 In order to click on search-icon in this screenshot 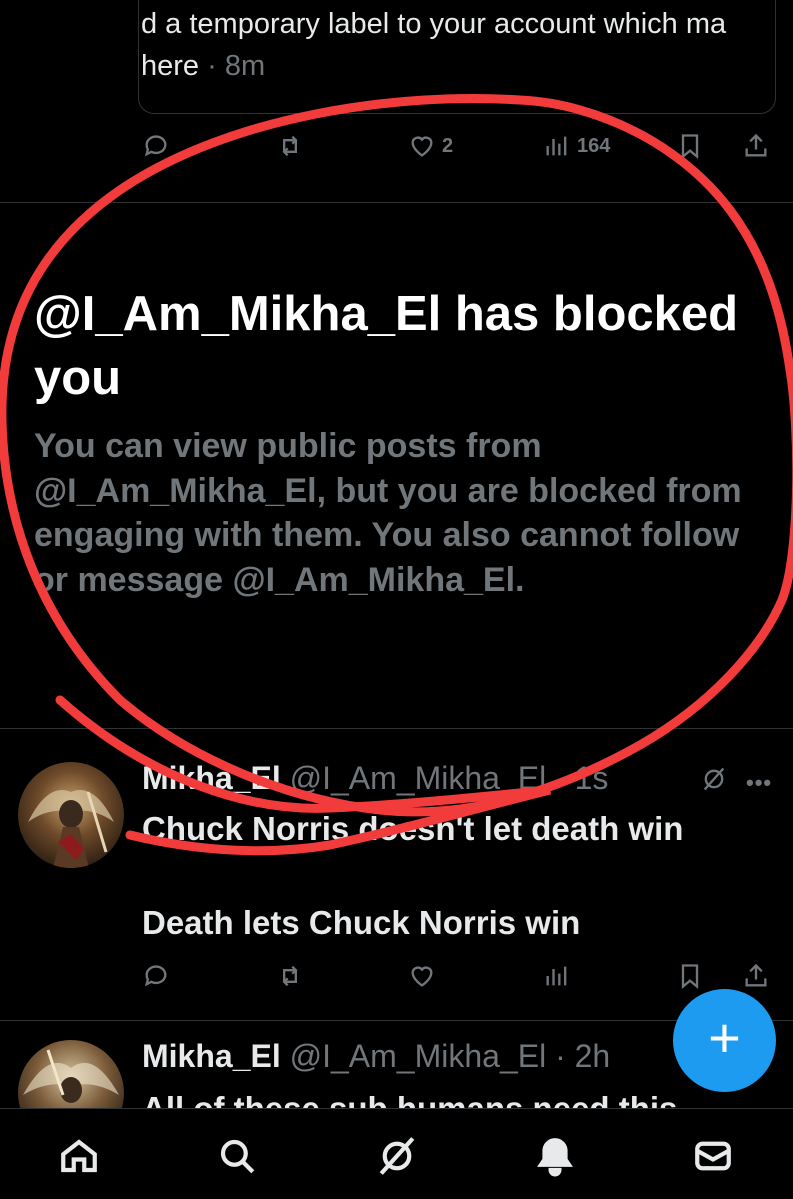, I will do `click(237, 1156)`.